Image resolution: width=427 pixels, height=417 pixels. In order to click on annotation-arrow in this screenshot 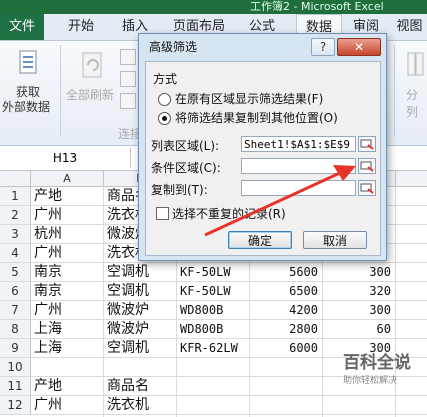, I will do `click(280, 201)`.